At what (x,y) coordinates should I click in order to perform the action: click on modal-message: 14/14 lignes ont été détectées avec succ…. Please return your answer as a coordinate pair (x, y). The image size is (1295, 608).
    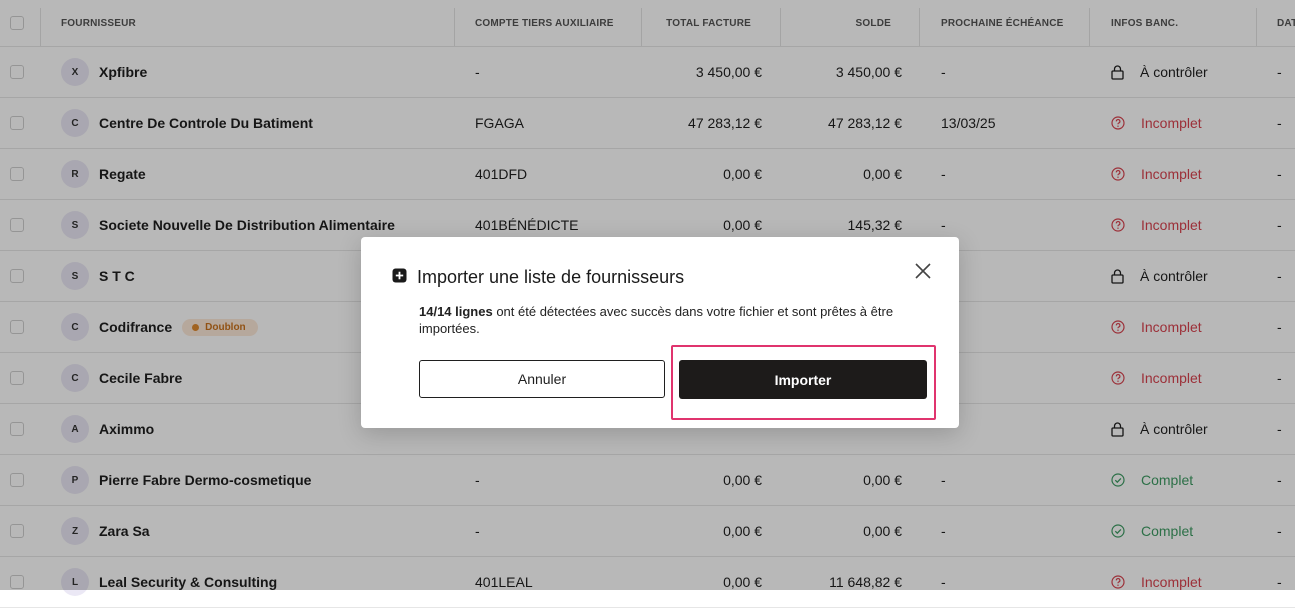
    Looking at the image, I should click on (669, 320).